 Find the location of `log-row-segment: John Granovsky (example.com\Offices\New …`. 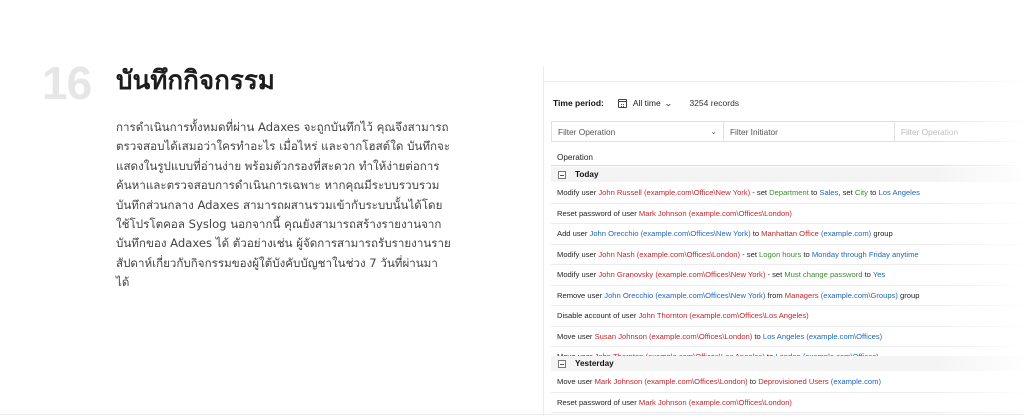

log-row-segment: John Granovsky (example.com\Offices\New … is located at coordinates (682, 274).